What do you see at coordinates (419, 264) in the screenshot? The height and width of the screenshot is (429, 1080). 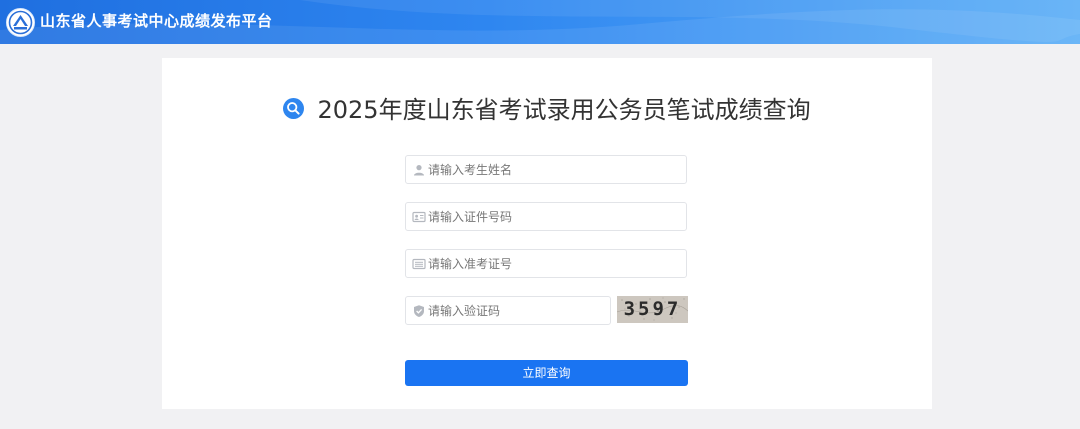 I see `ticket-icon` at bounding box center [419, 264].